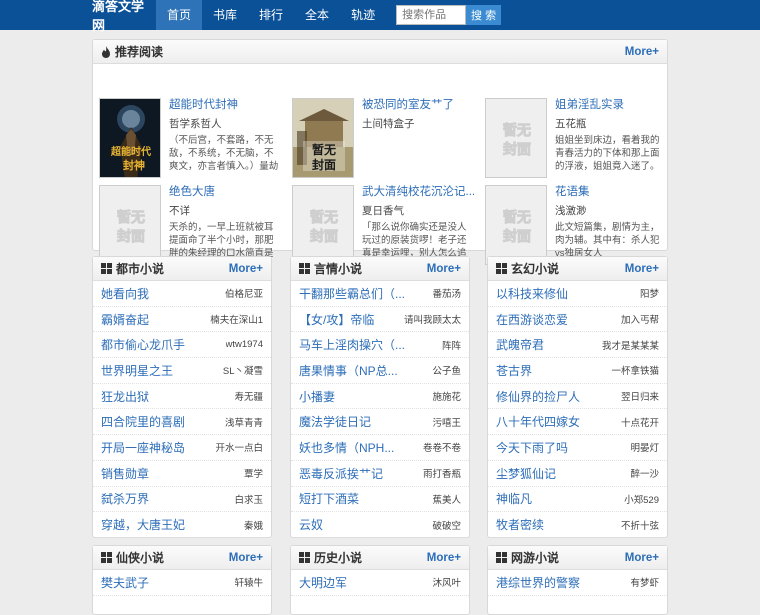  I want to click on list-item-title: 狂龙出狱, so click(125, 396).